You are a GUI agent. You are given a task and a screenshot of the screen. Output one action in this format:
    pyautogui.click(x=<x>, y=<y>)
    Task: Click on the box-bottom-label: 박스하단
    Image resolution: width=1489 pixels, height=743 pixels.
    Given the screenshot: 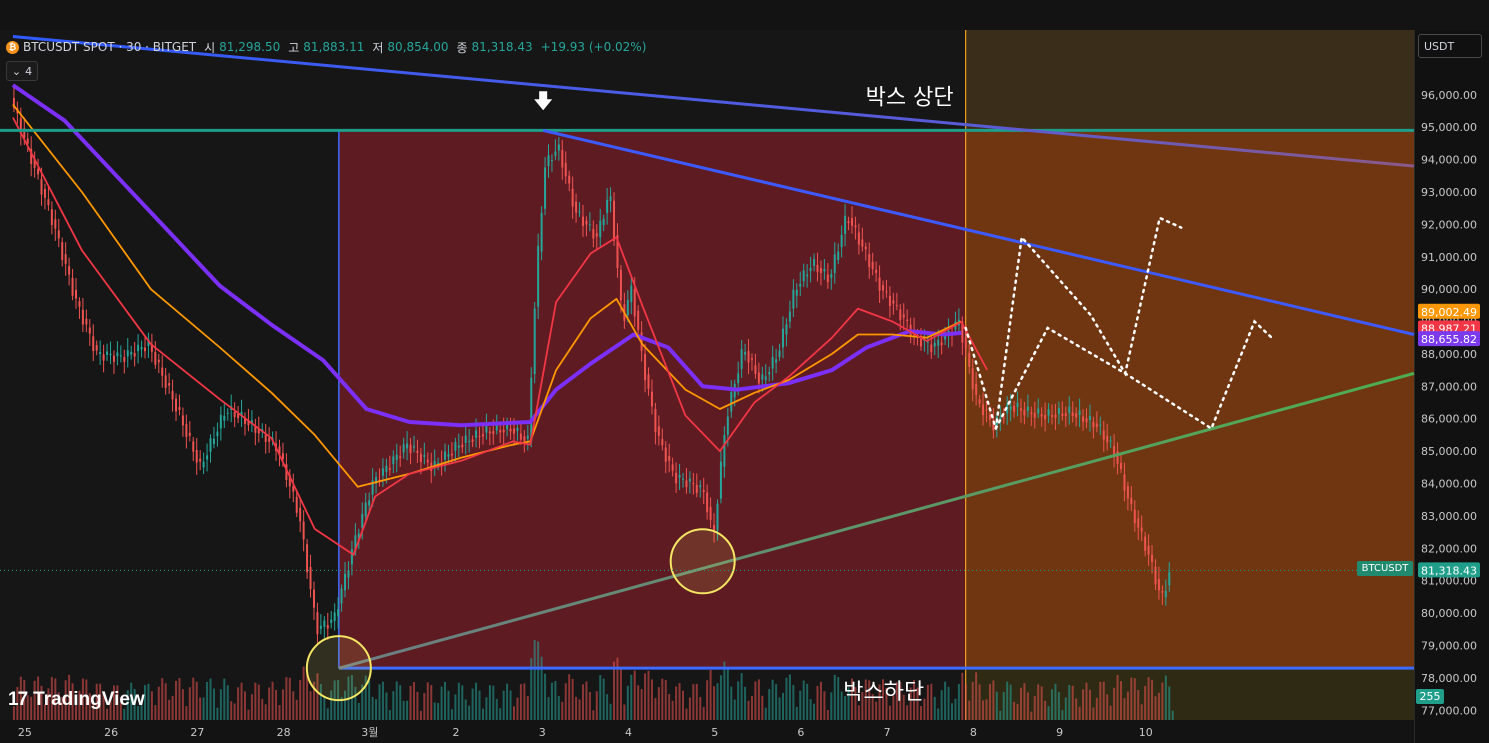 What is the action you would take?
    pyautogui.click(x=883, y=692)
    